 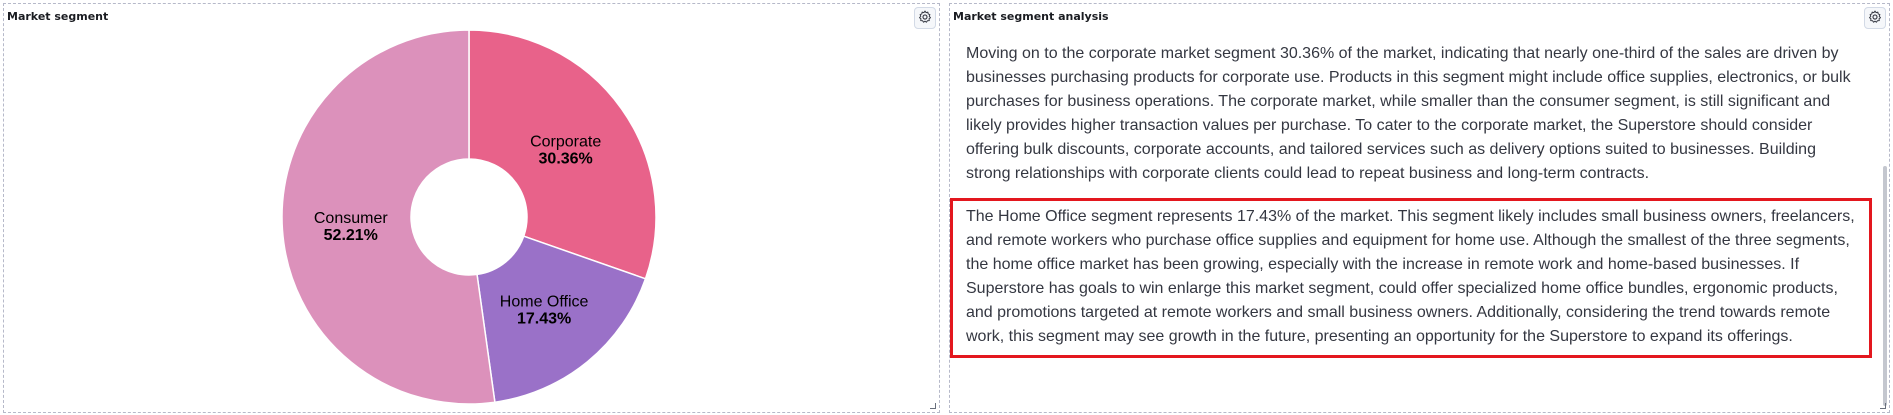 What do you see at coordinates (1031, 16) in the screenshot?
I see `panel-title: Market segment analysis` at bounding box center [1031, 16].